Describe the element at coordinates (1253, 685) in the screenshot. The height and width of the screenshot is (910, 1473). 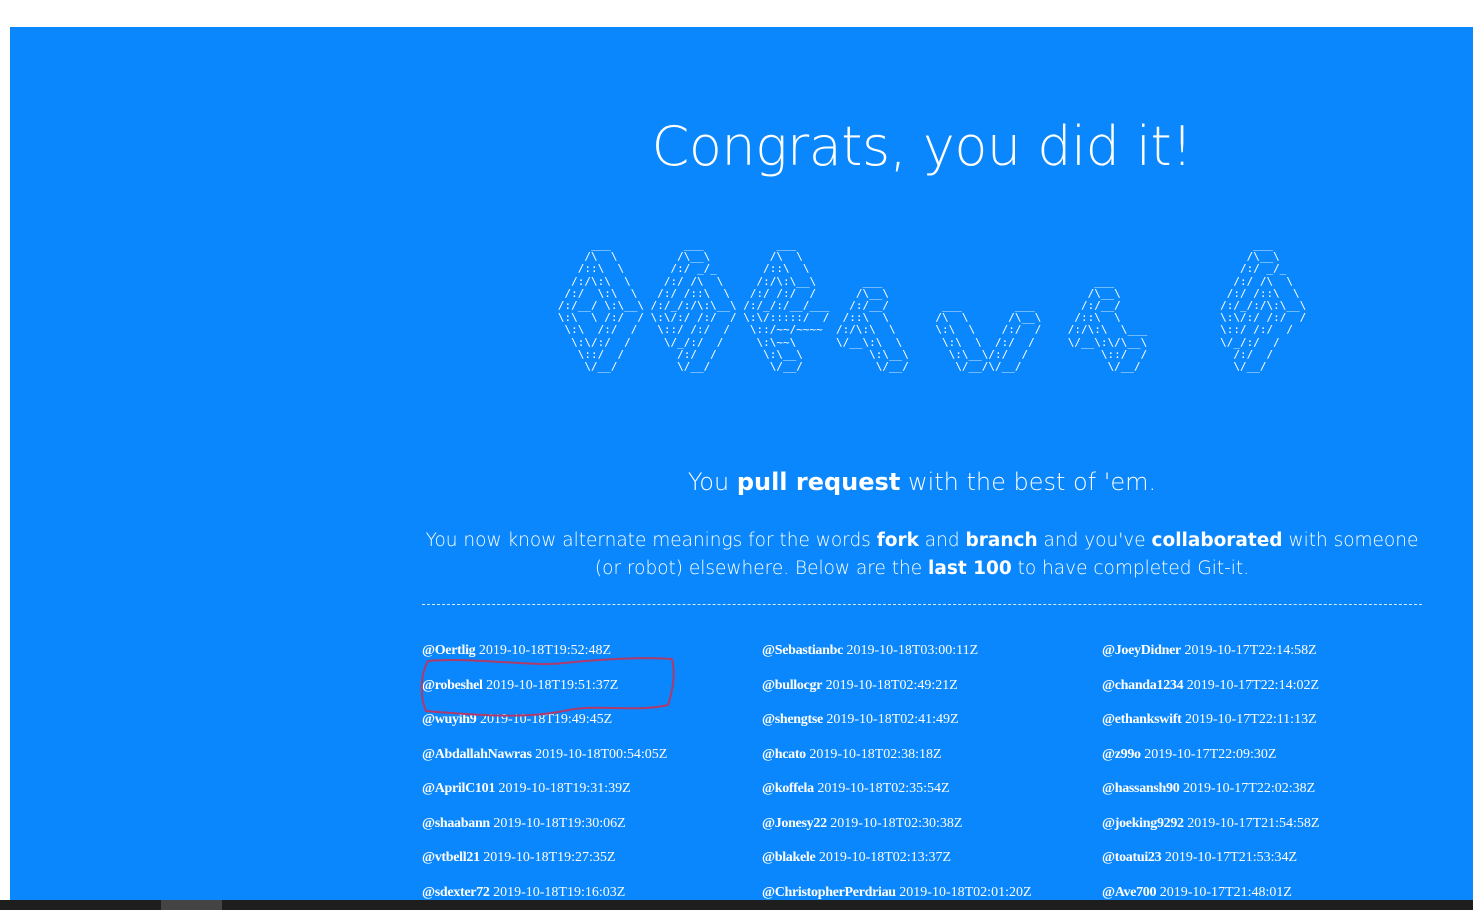
I see `completion-timestamp: 2019-10-17T22:14:02Z` at that location.